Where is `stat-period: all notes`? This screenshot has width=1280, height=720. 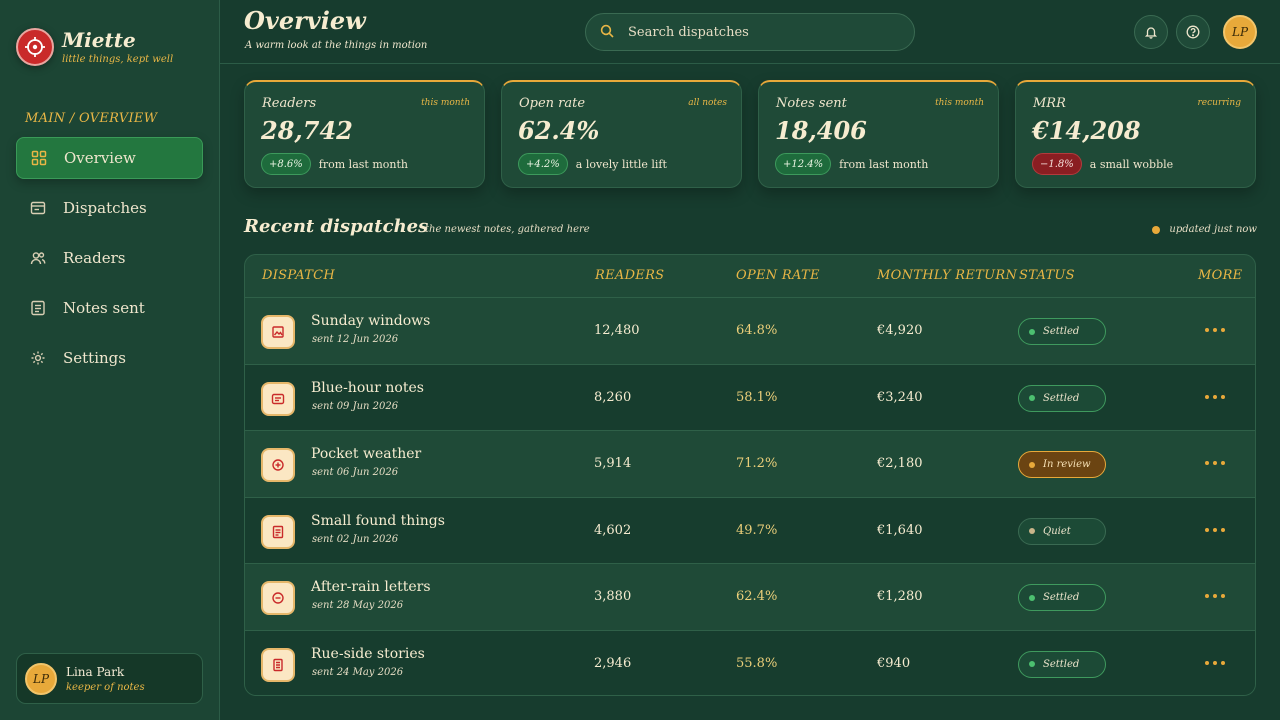 stat-period: all notes is located at coordinates (707, 103).